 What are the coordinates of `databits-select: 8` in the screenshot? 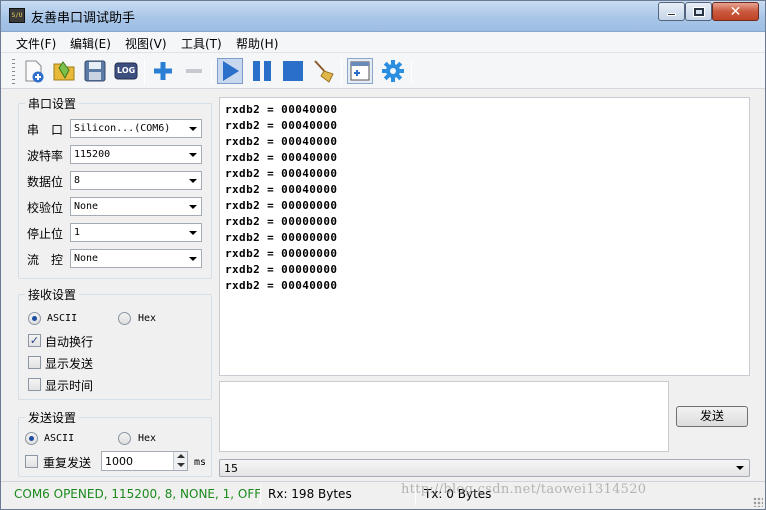 It's located at (136, 180).